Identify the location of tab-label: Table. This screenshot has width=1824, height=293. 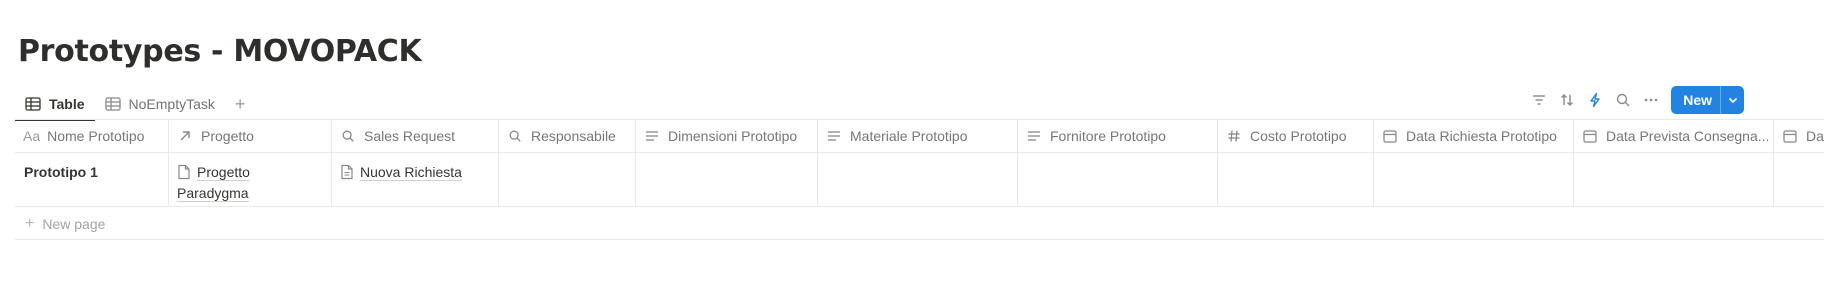
(67, 104).